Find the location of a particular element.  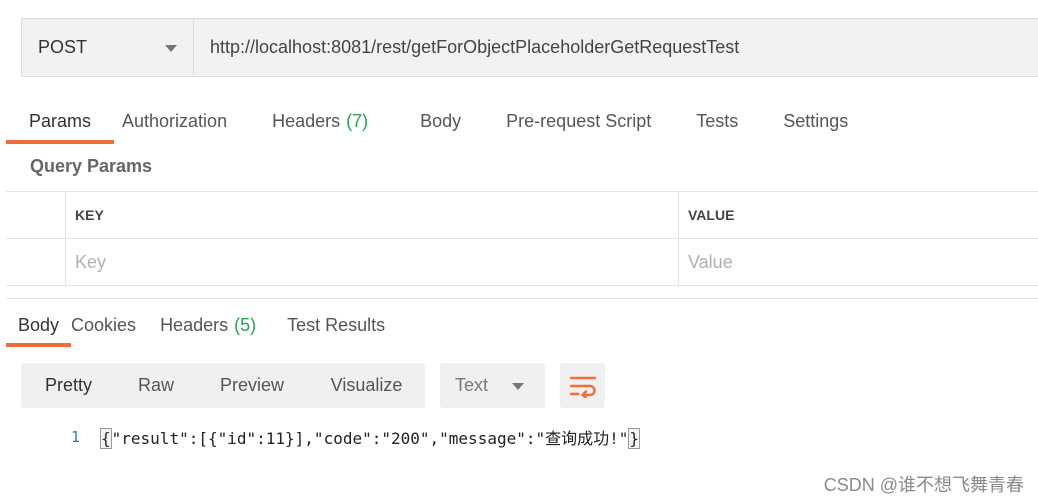

section-divider is located at coordinates (522, 298).